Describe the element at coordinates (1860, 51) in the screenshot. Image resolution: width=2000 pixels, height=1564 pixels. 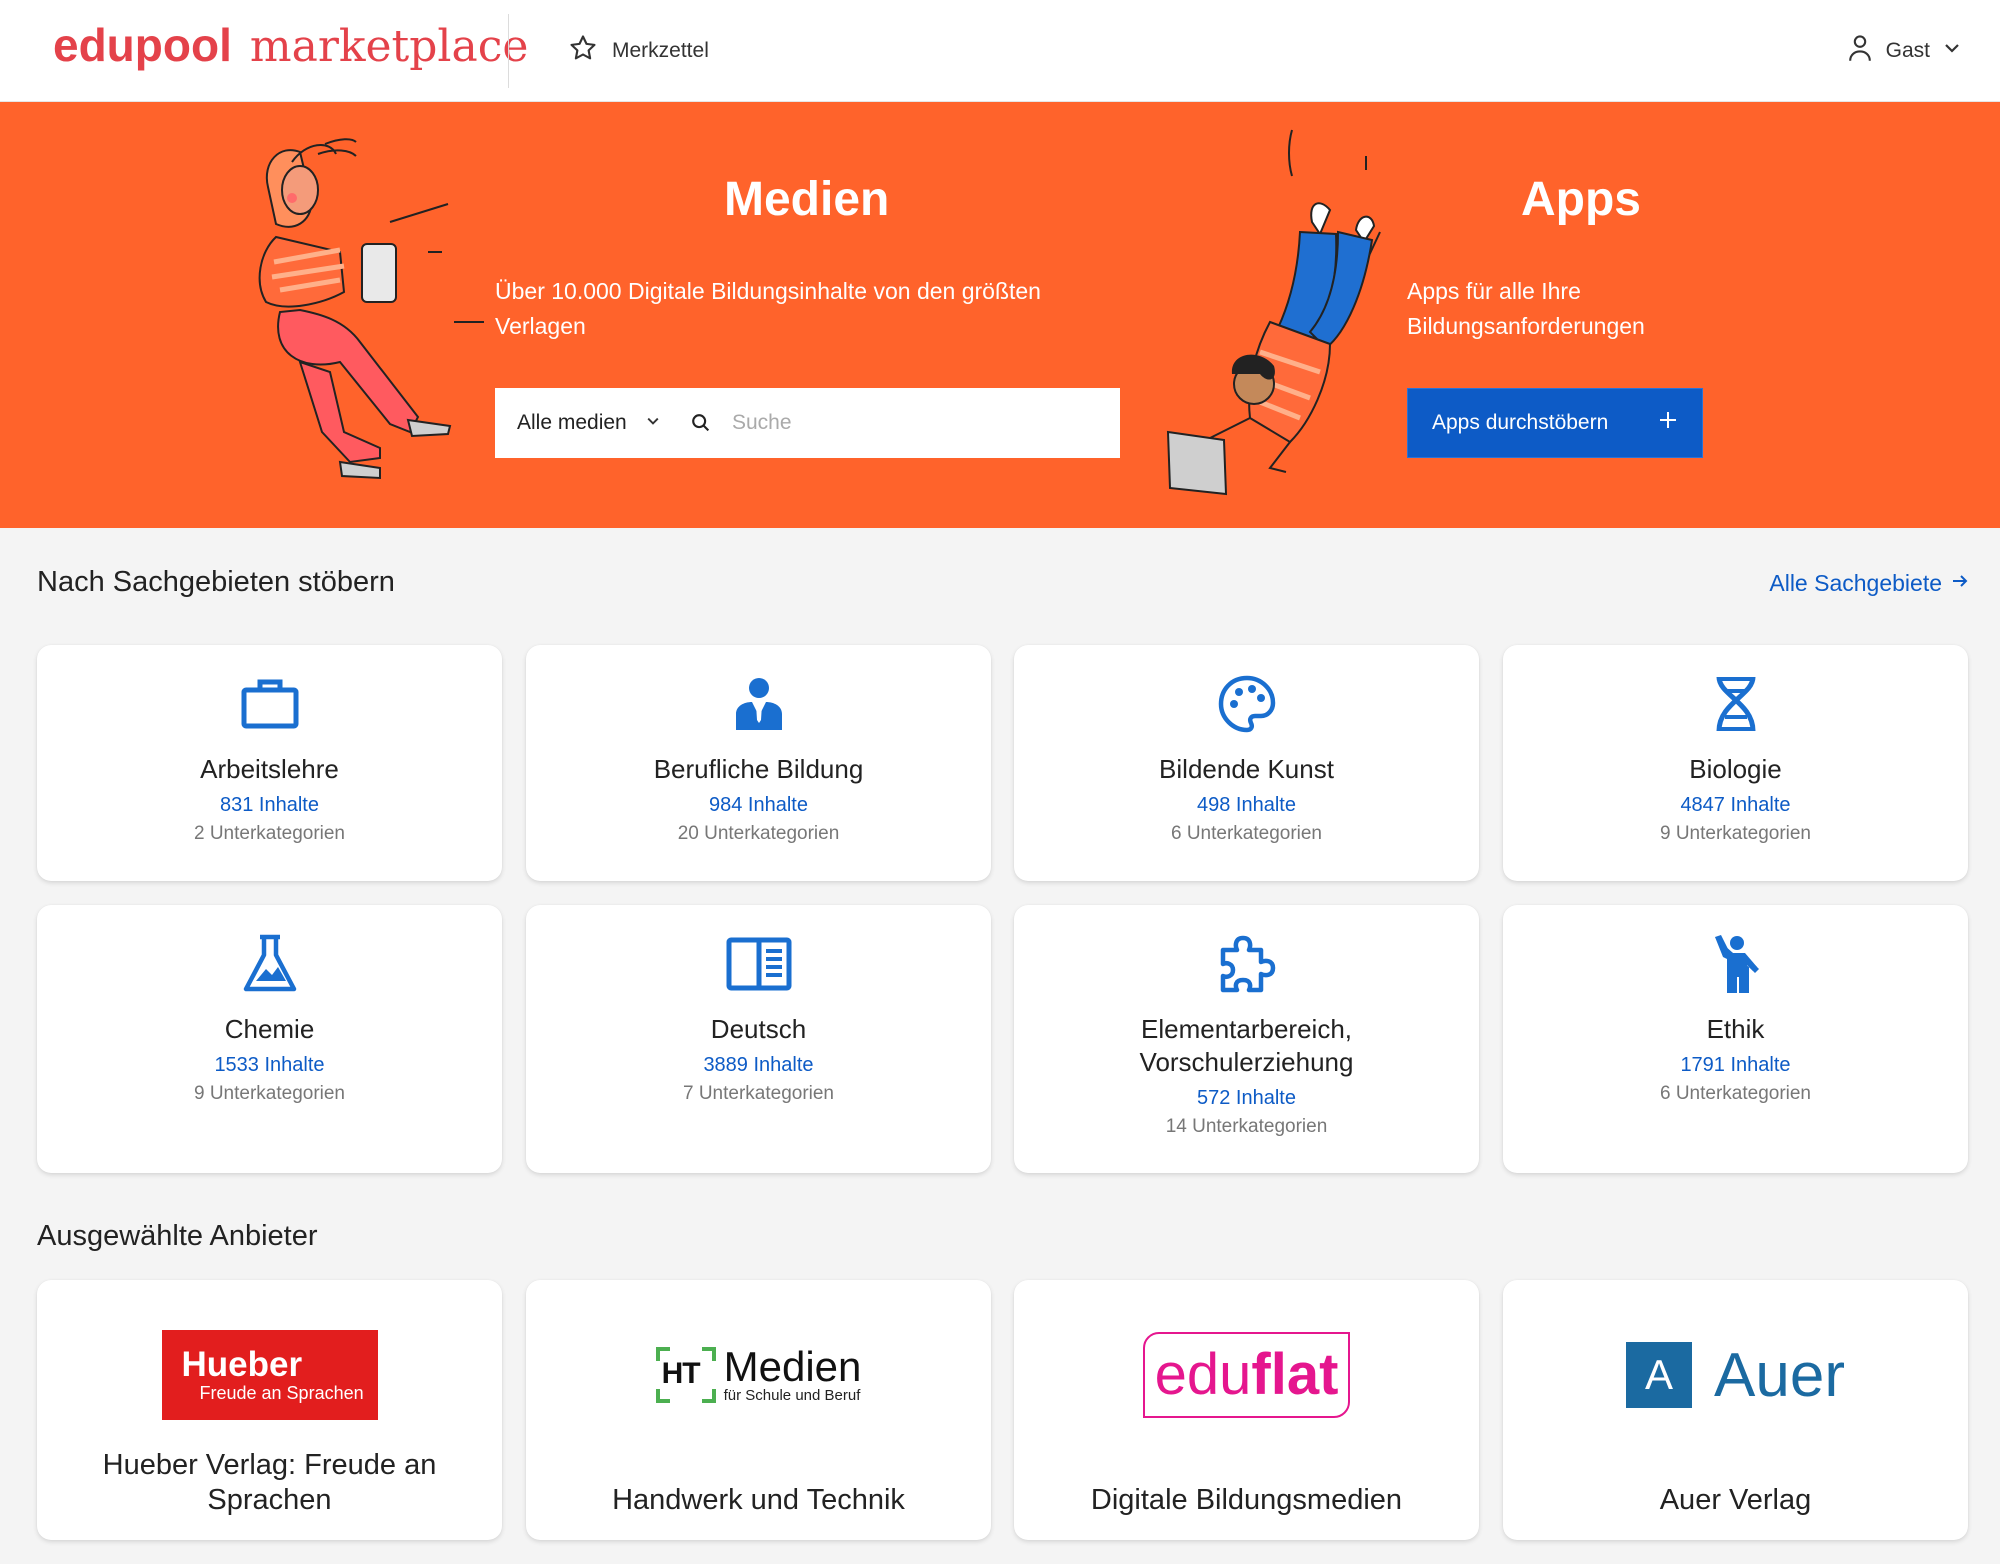
I see `user-icon` at that location.